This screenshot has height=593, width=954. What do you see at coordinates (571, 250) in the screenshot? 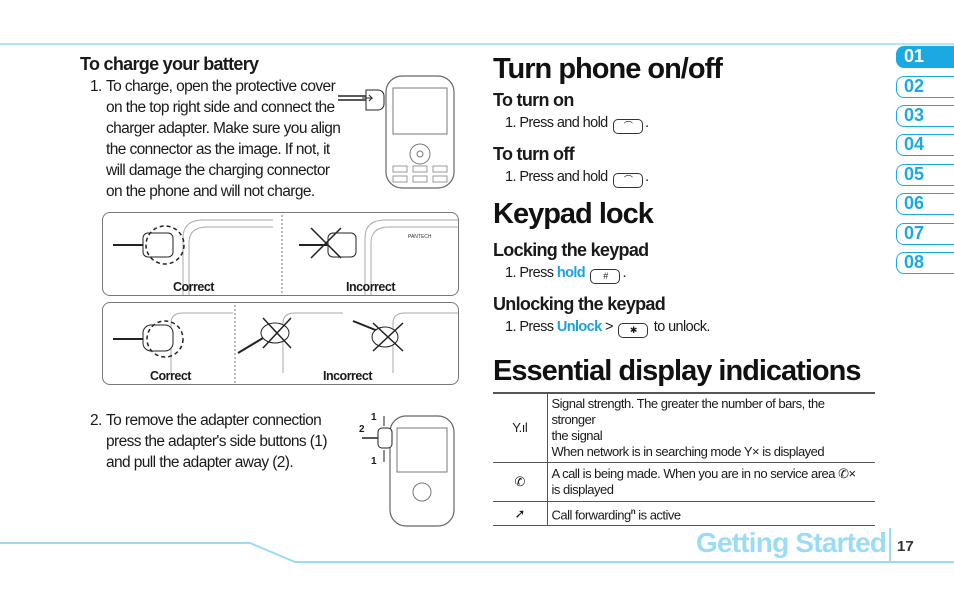
I see `locking-heading: Locking the keypad` at bounding box center [571, 250].